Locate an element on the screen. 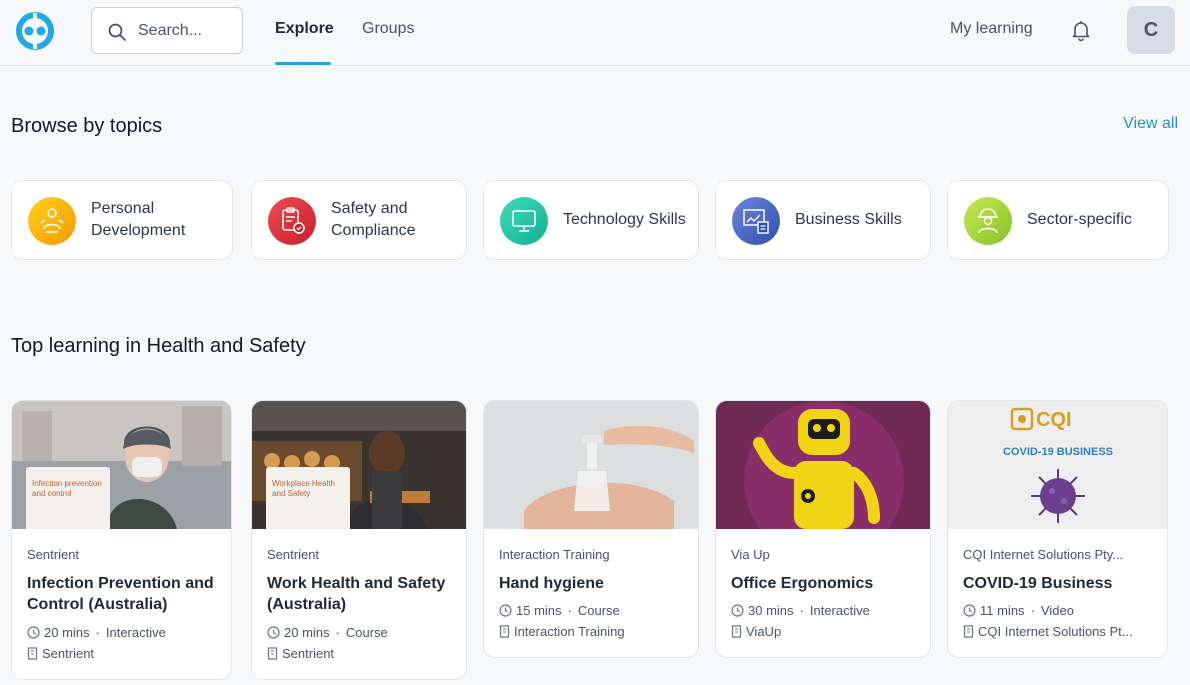 This screenshot has width=1190, height=685. topic-card-safety-compliance: Safety and Compliance is located at coordinates (359, 220).